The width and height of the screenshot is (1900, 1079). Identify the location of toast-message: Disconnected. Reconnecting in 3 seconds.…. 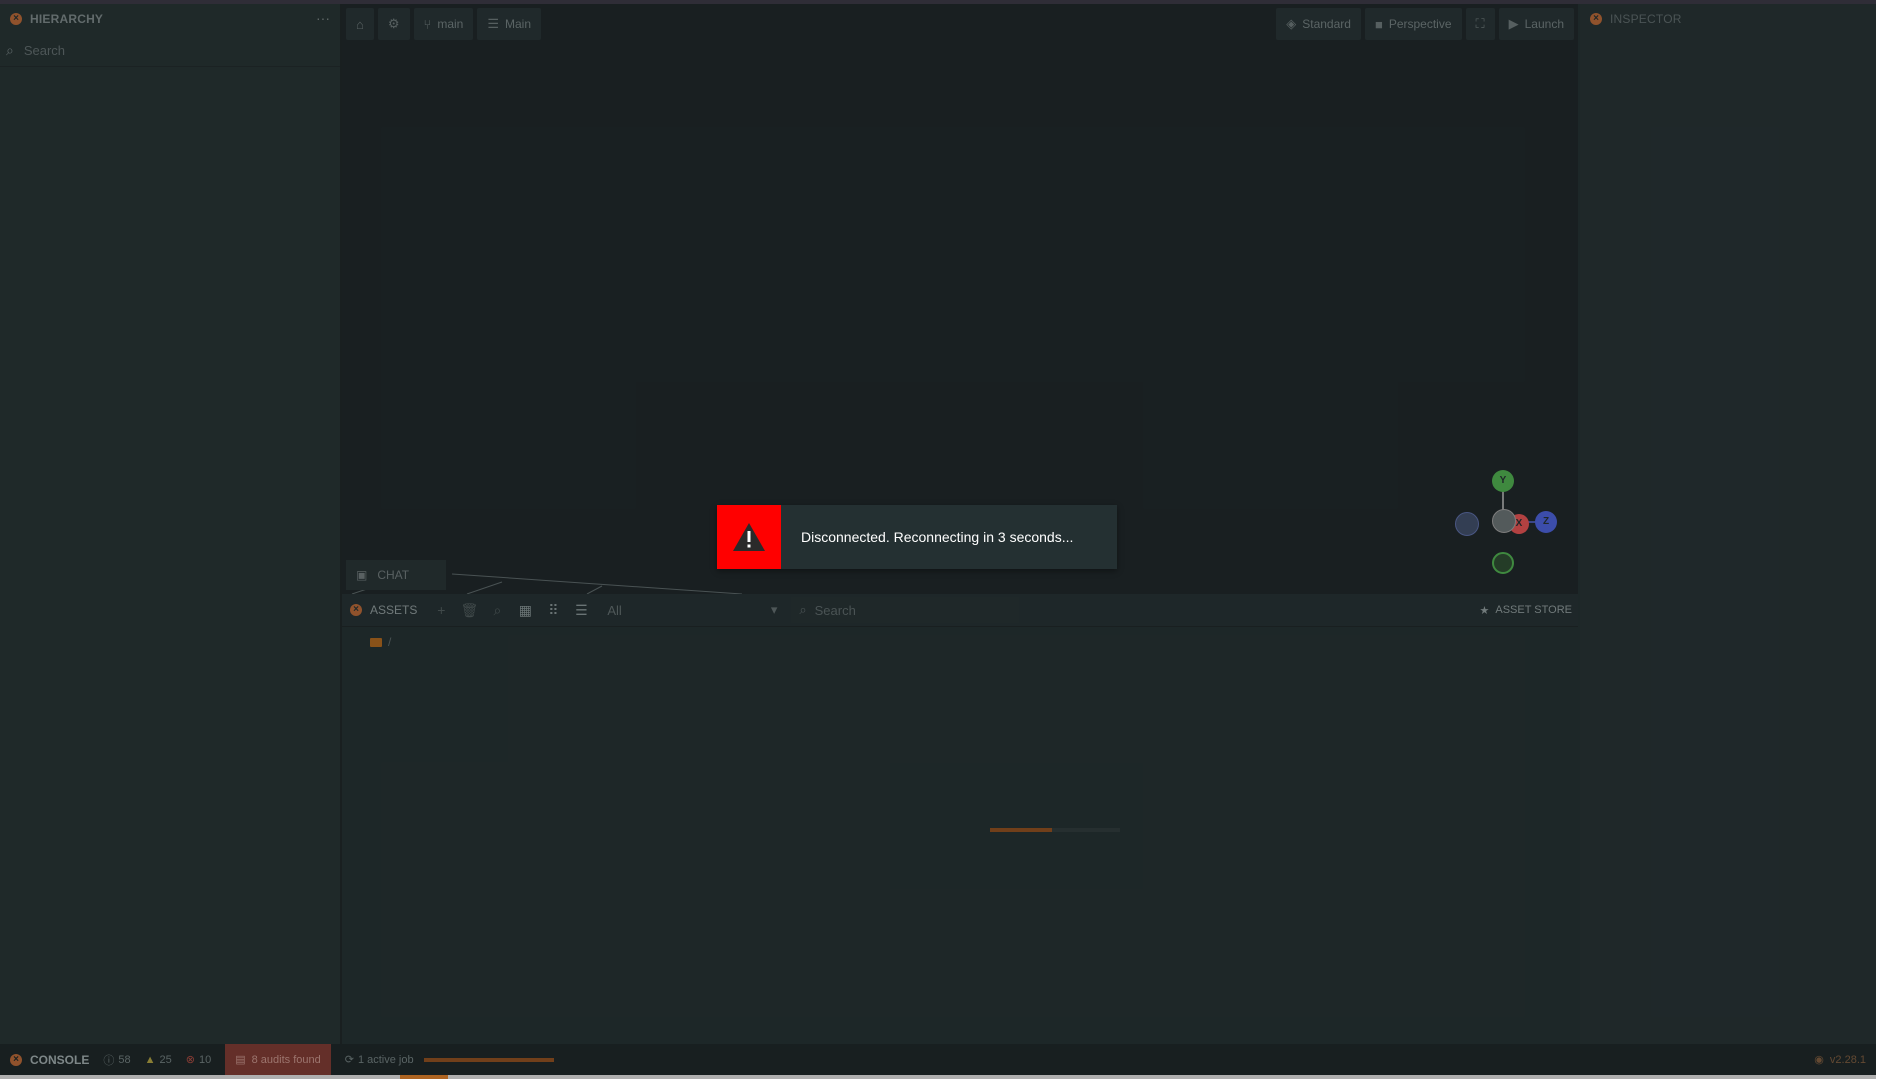
(937, 537).